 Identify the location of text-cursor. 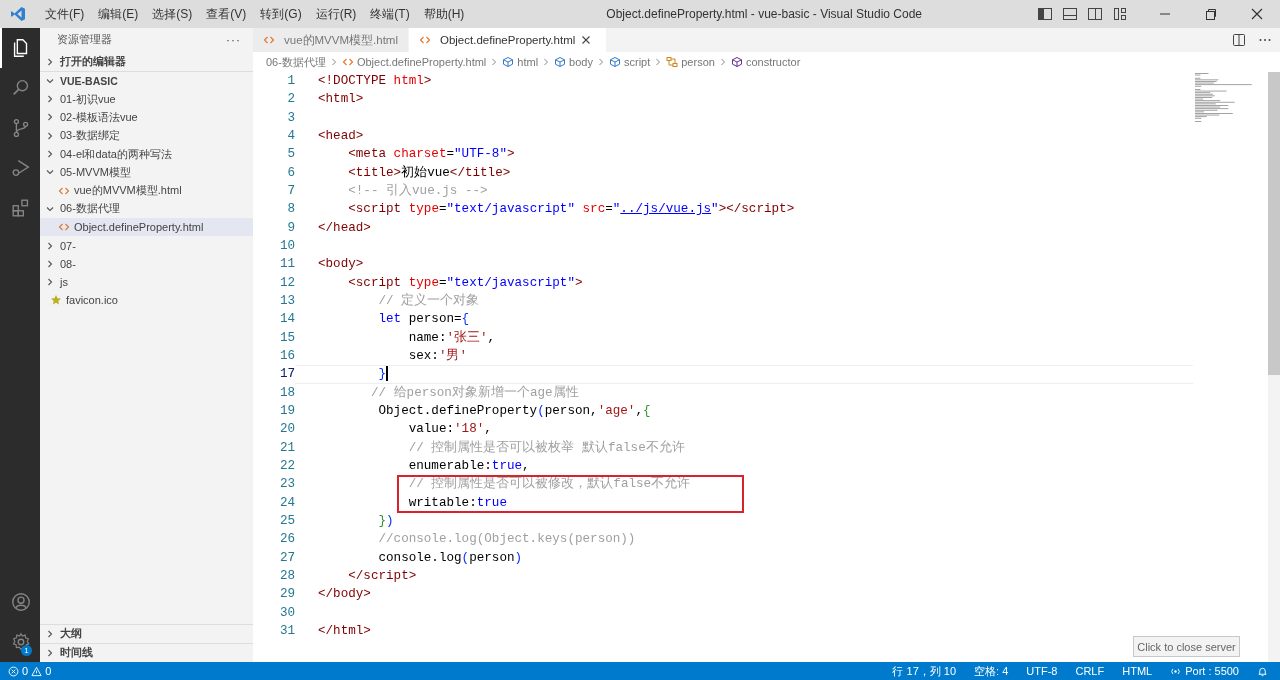
(387, 374).